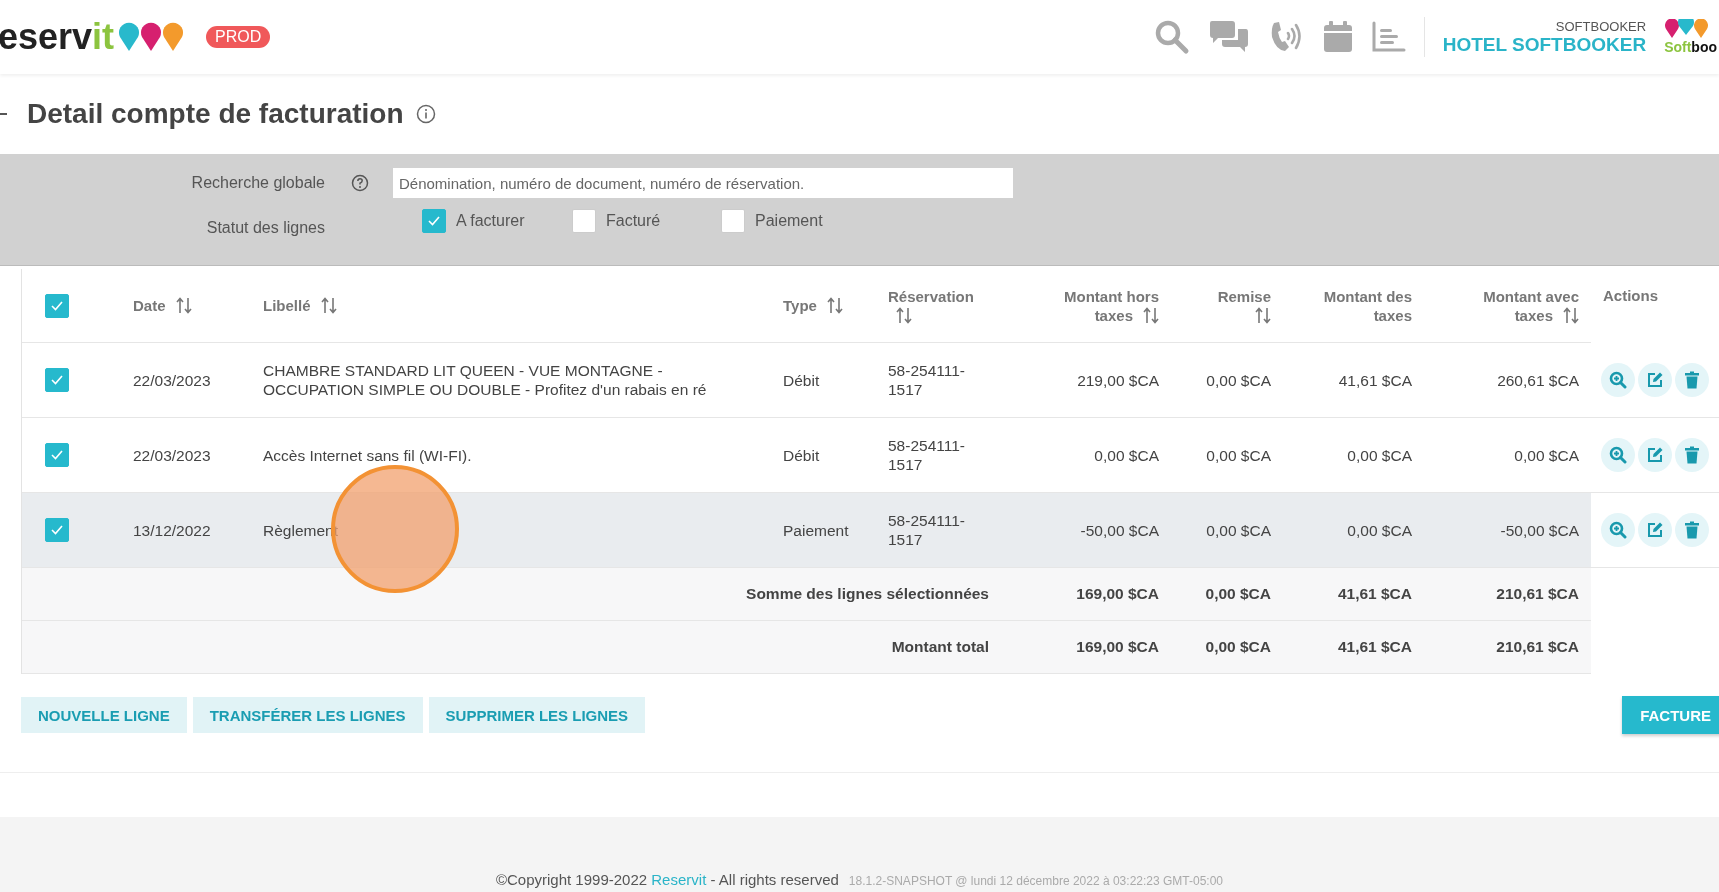 The image size is (1719, 892). I want to click on table-cell: 41,61 $CA, so click(1375, 380).